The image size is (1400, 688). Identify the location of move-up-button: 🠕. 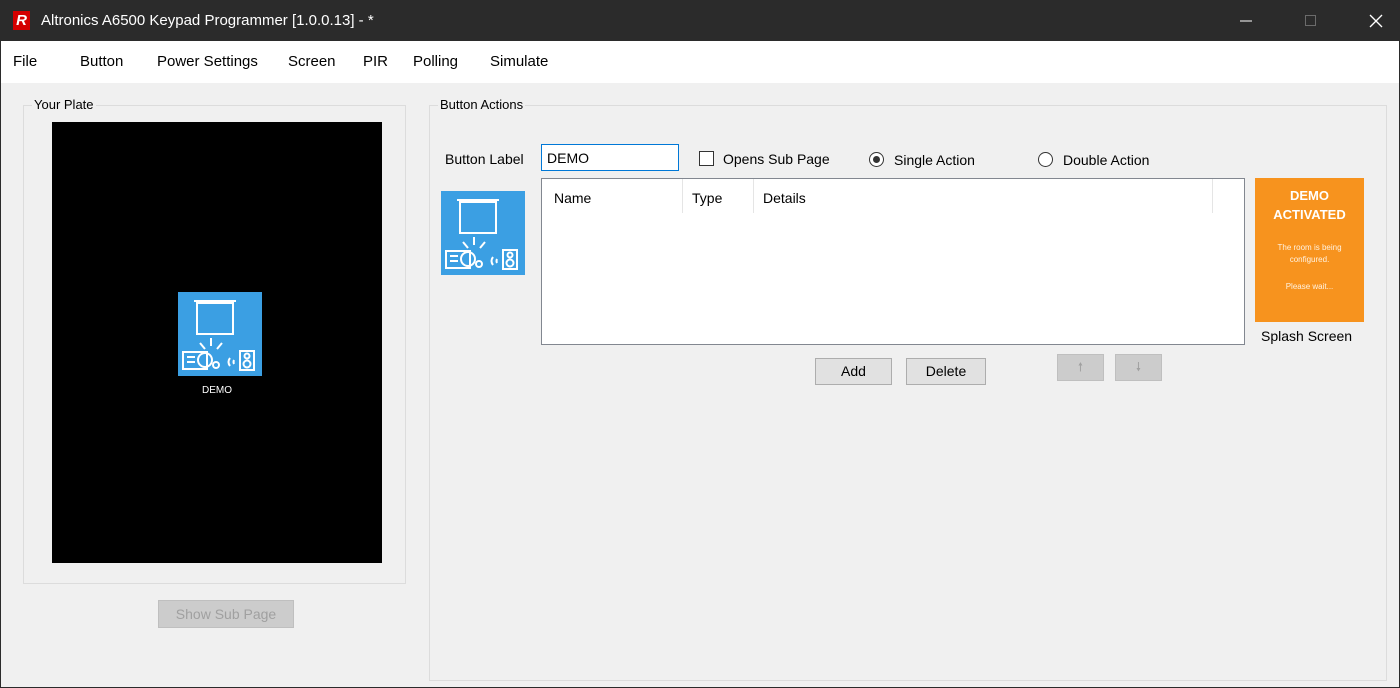
(1080, 367).